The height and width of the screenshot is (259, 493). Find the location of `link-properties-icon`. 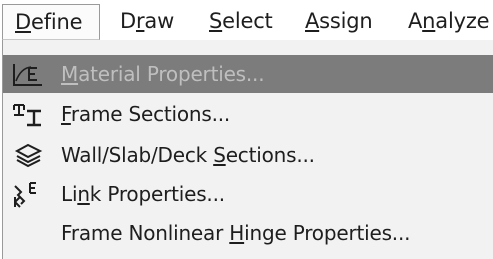

link-properties-icon is located at coordinates (28, 194).